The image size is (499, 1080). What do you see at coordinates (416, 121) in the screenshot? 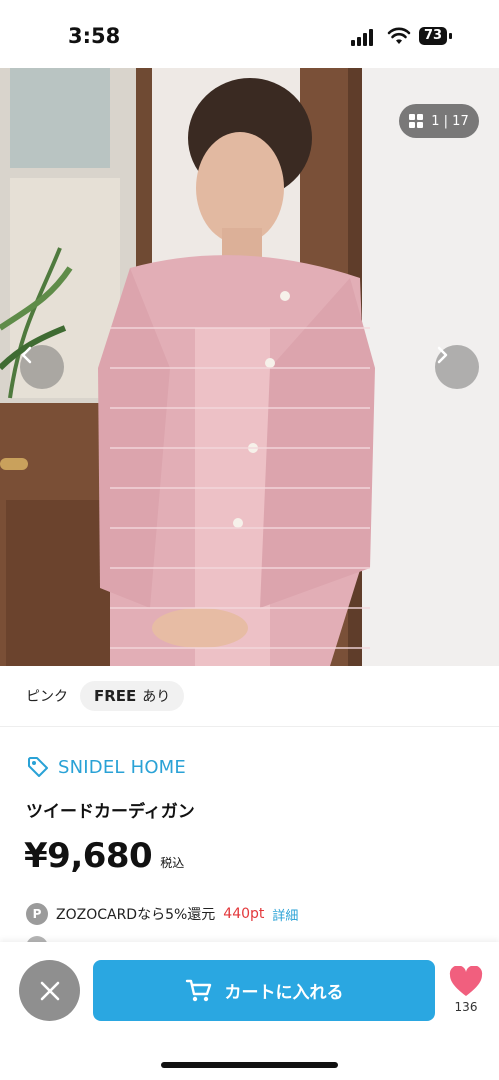
I see `grid-icon` at bounding box center [416, 121].